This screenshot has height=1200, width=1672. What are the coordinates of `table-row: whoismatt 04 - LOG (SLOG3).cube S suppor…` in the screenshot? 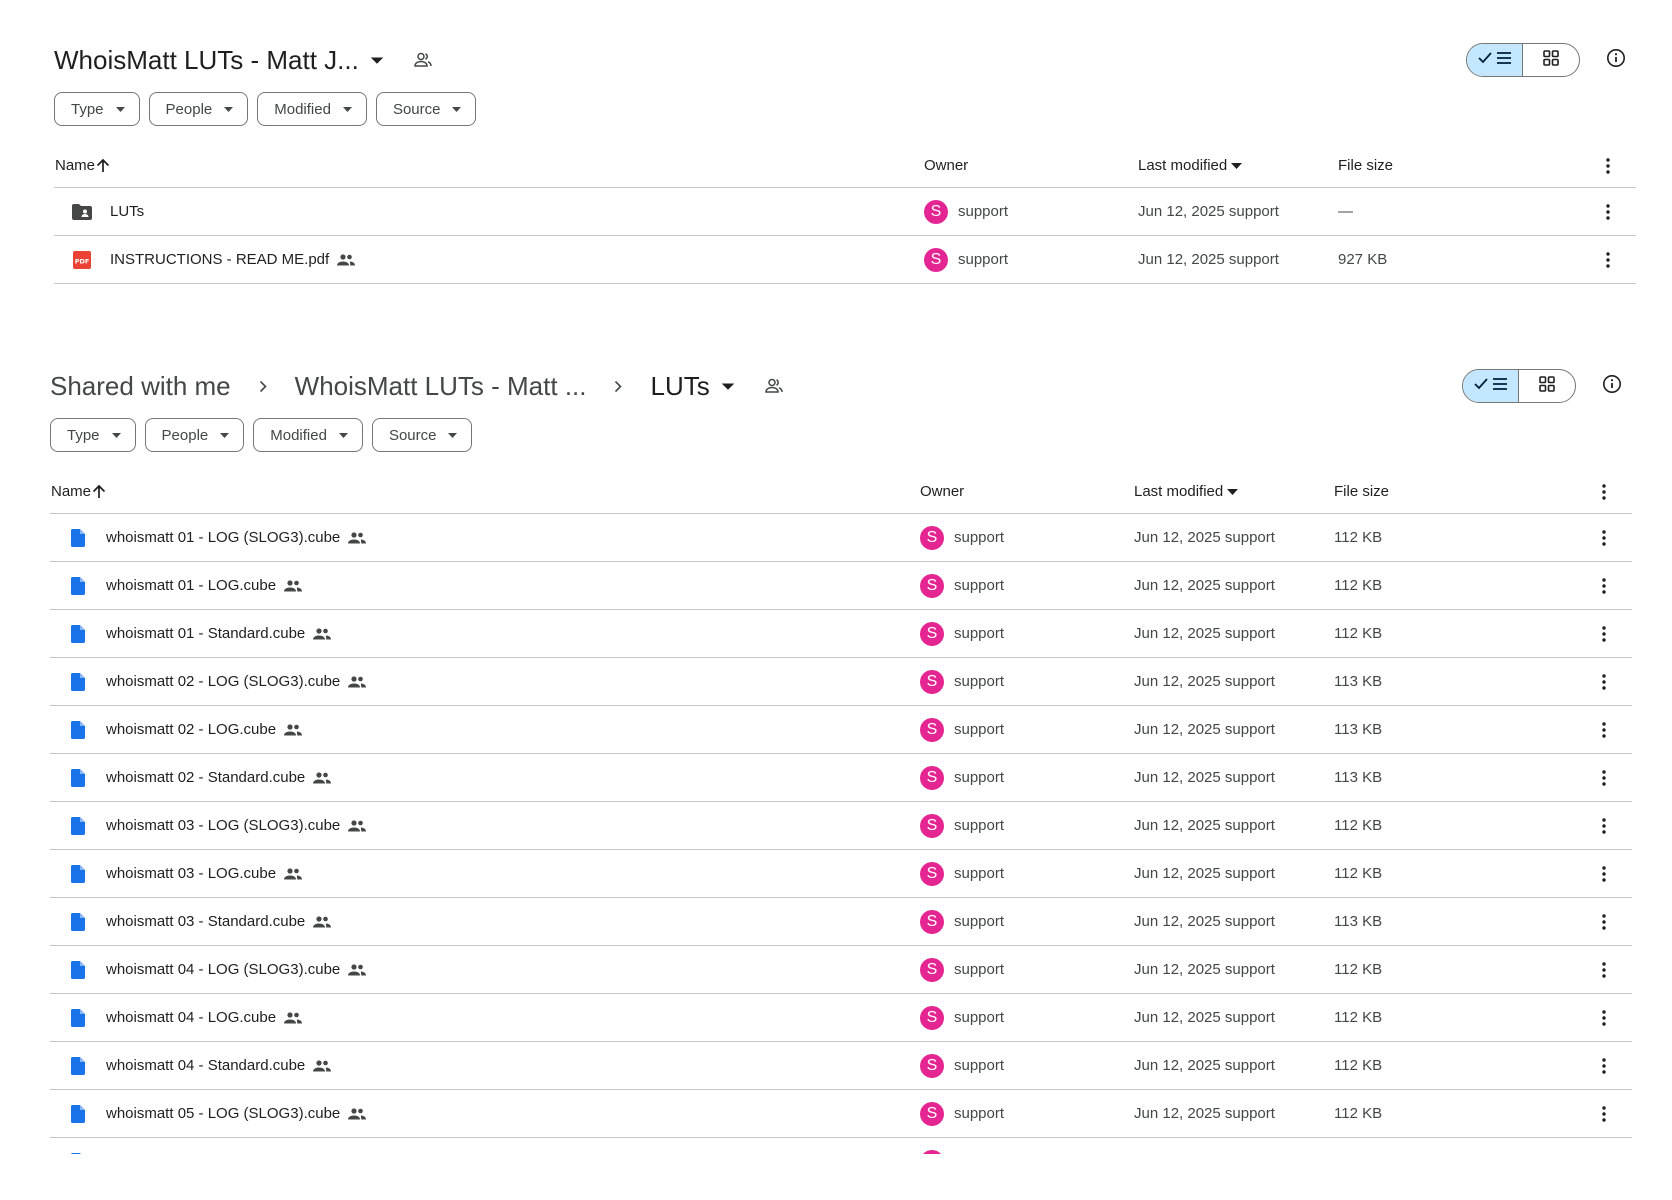 It's located at (841, 970).